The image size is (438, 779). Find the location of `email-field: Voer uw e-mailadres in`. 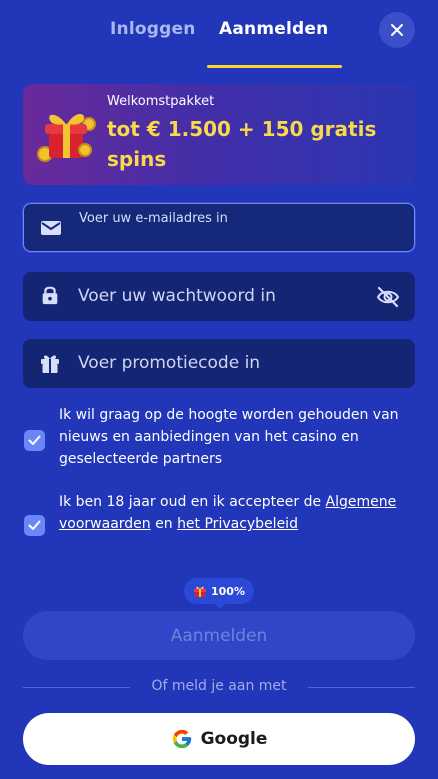

email-field: Voer uw e-mailadres in is located at coordinates (219, 227).